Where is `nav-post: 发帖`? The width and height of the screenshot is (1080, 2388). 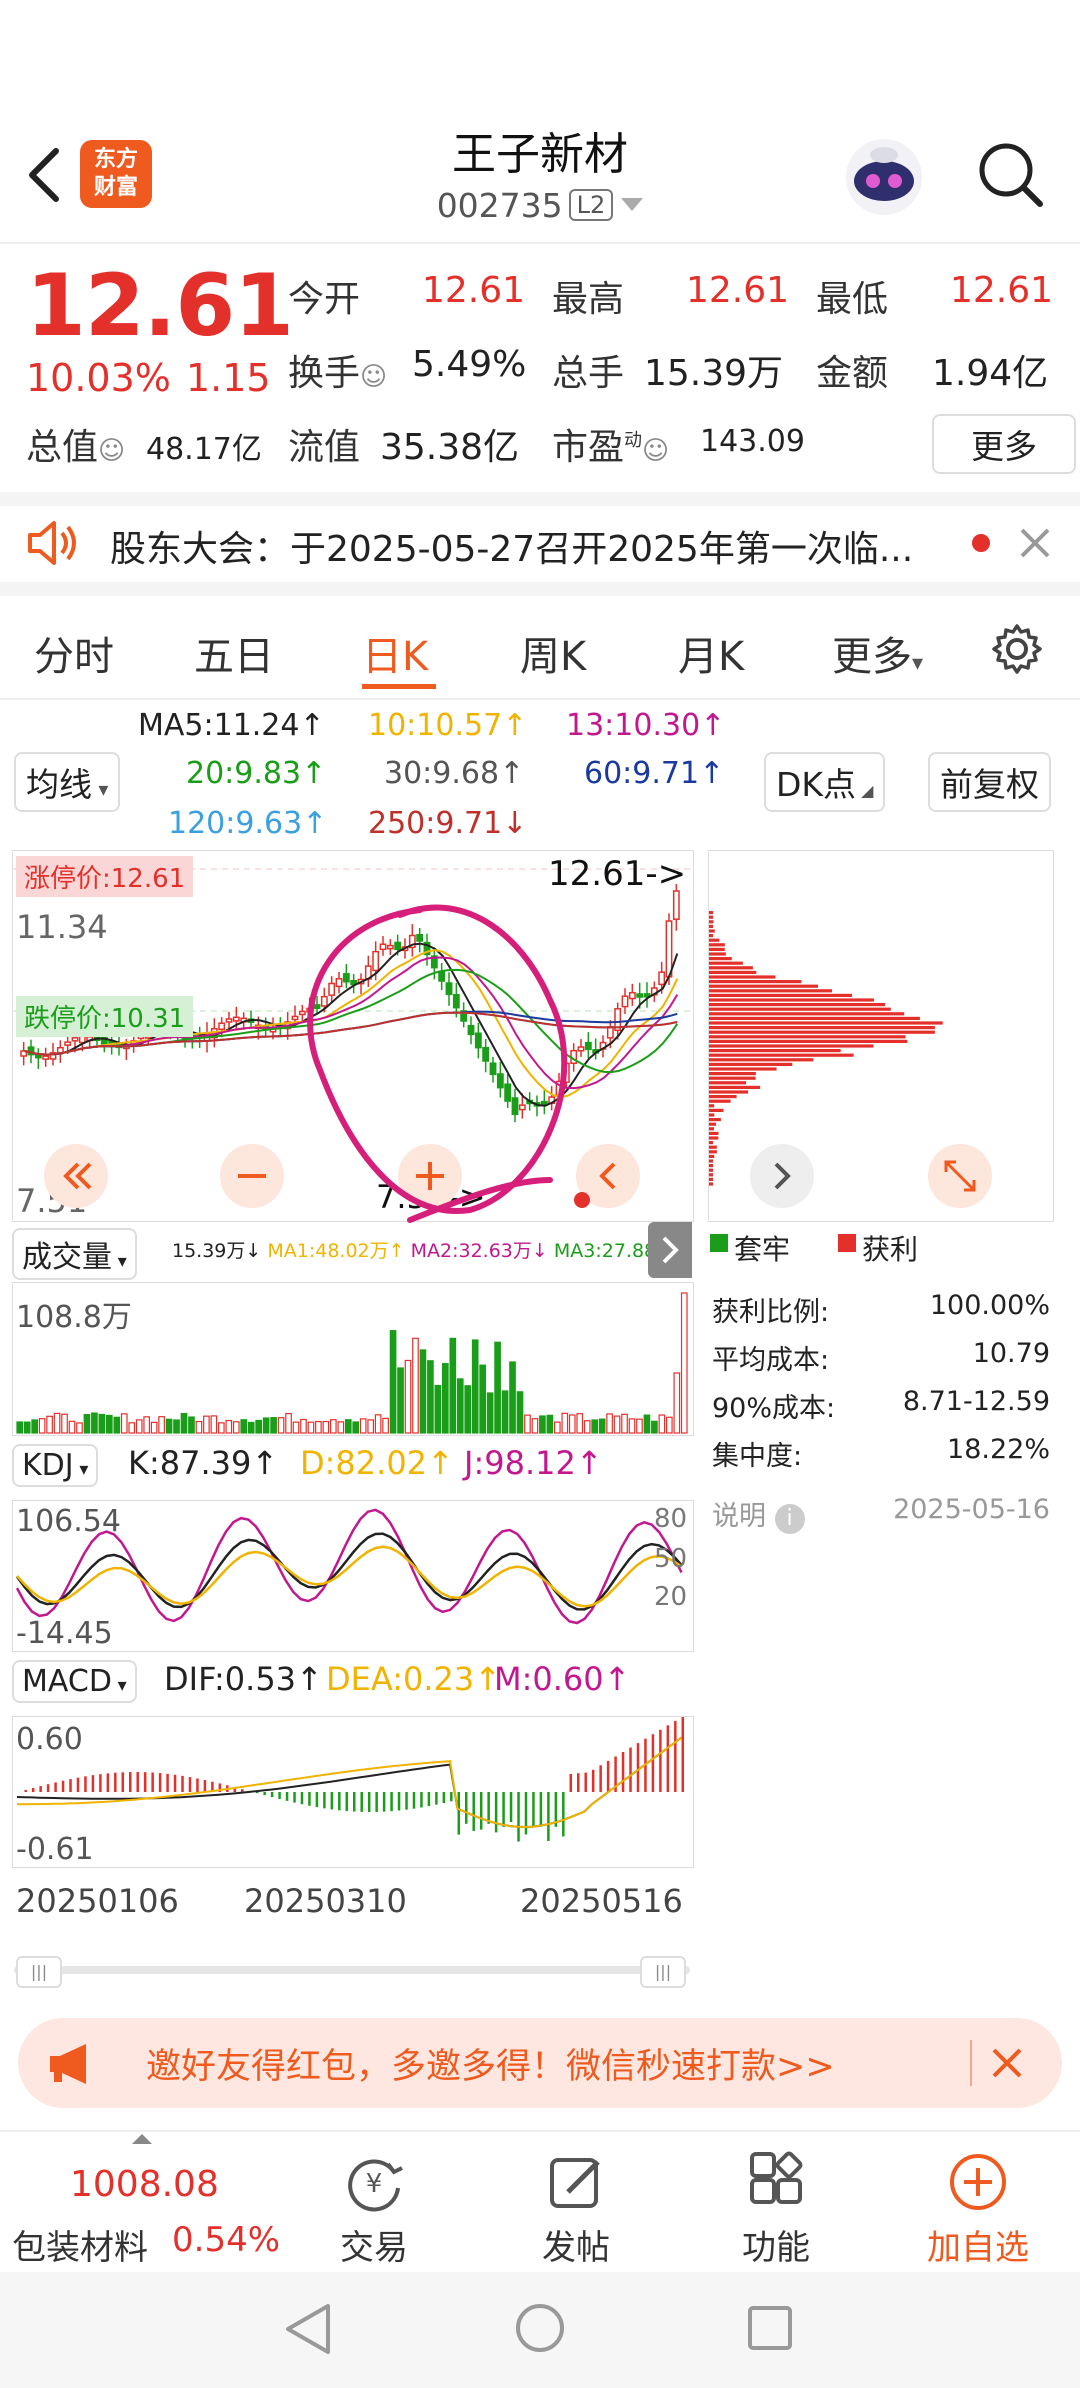
nav-post: 发帖 is located at coordinates (576, 2200).